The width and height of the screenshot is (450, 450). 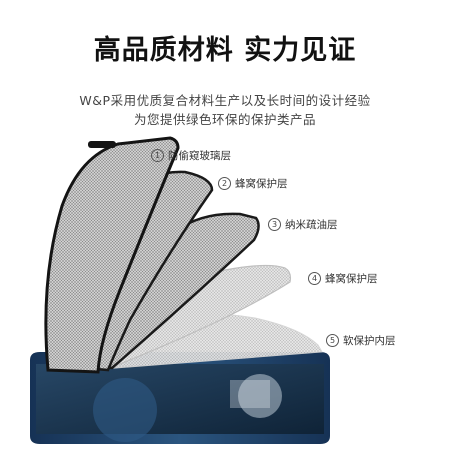 What do you see at coordinates (314, 278) in the screenshot?
I see `circled-number-4: 4` at bounding box center [314, 278].